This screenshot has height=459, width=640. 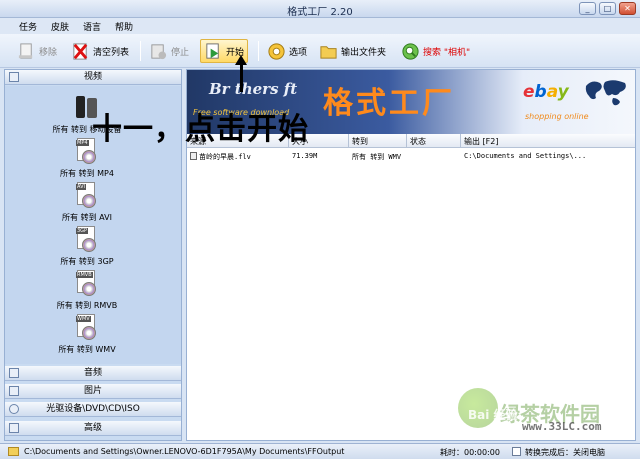 I want to click on convert-item-label: 所有 转到 AVI, so click(x=87, y=217).